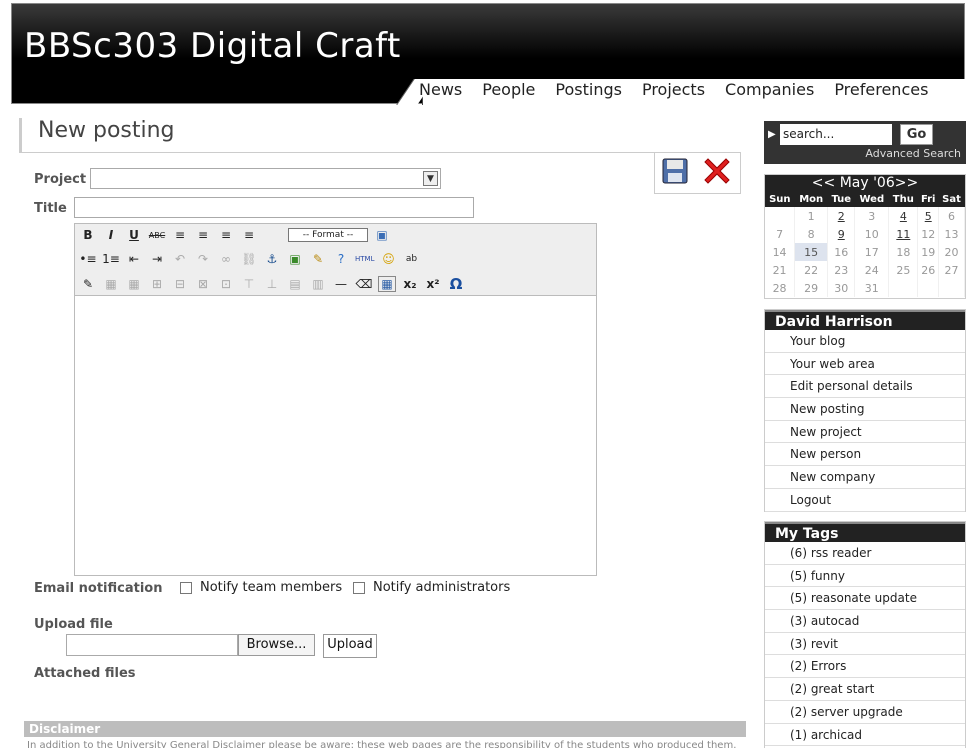 The width and height of the screenshot is (975, 748). I want to click on calendar-day: 5, so click(928, 216).